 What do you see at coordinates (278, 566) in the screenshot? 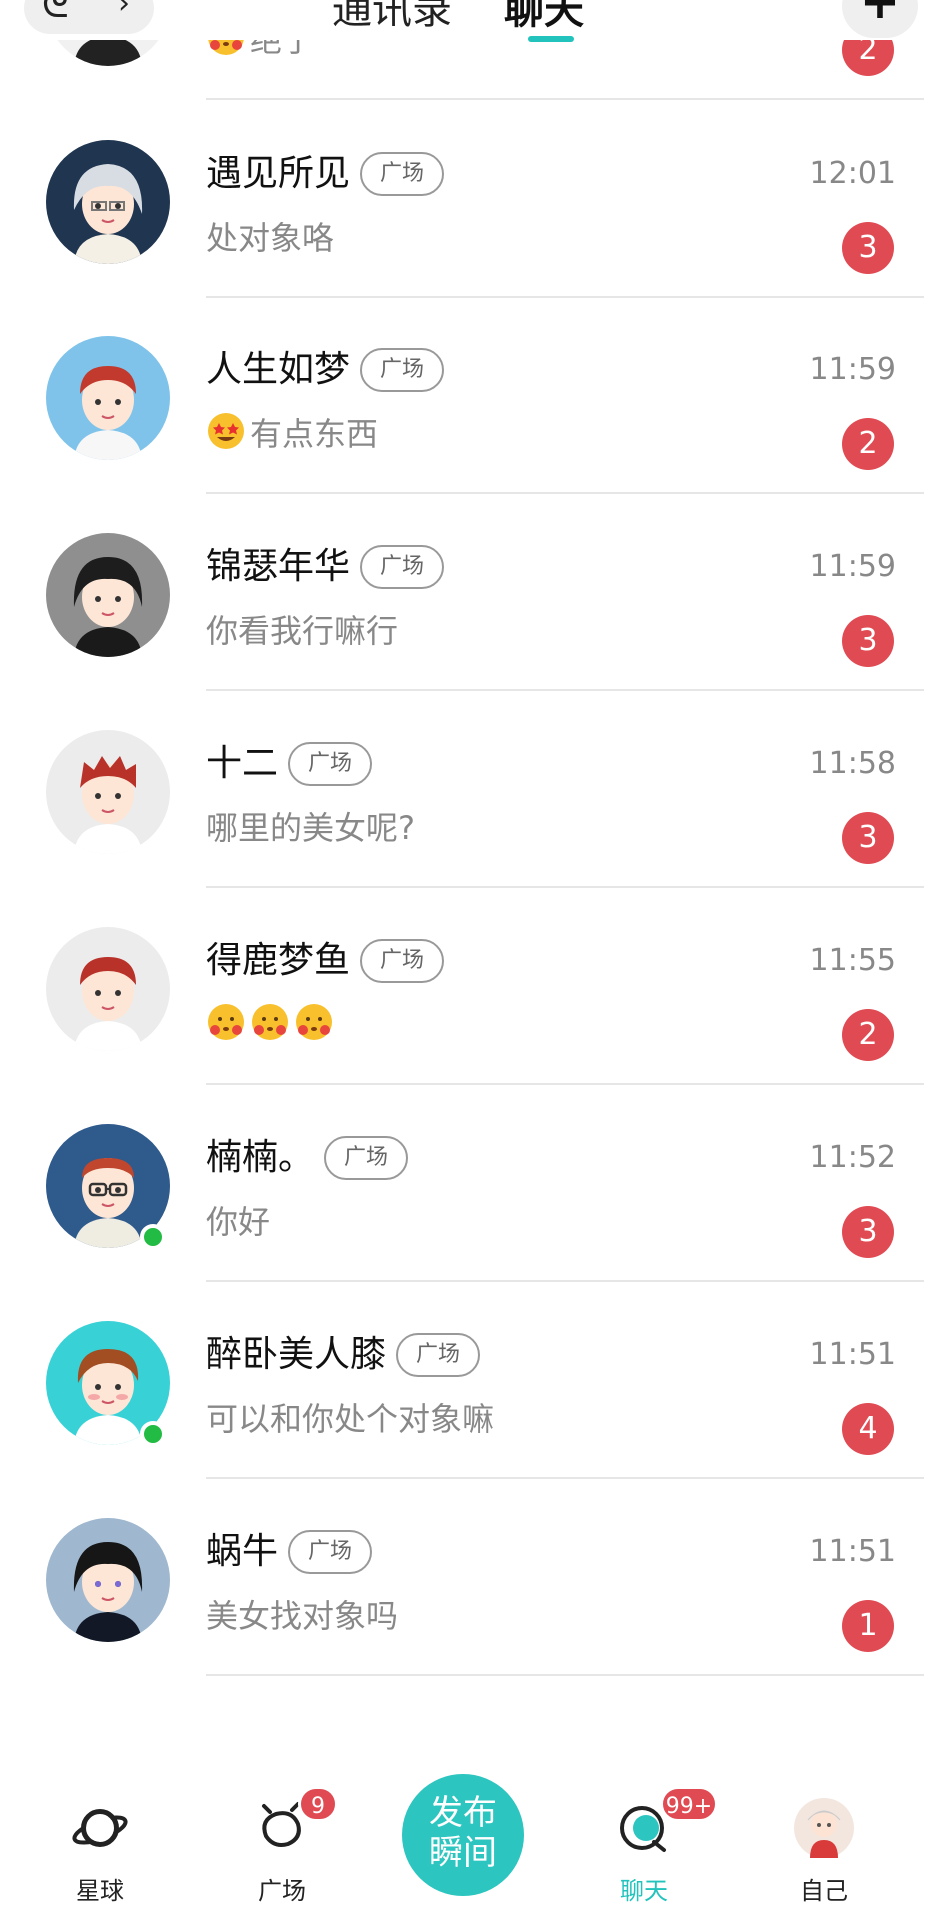
I see `chat-name: 锦瑟年华` at bounding box center [278, 566].